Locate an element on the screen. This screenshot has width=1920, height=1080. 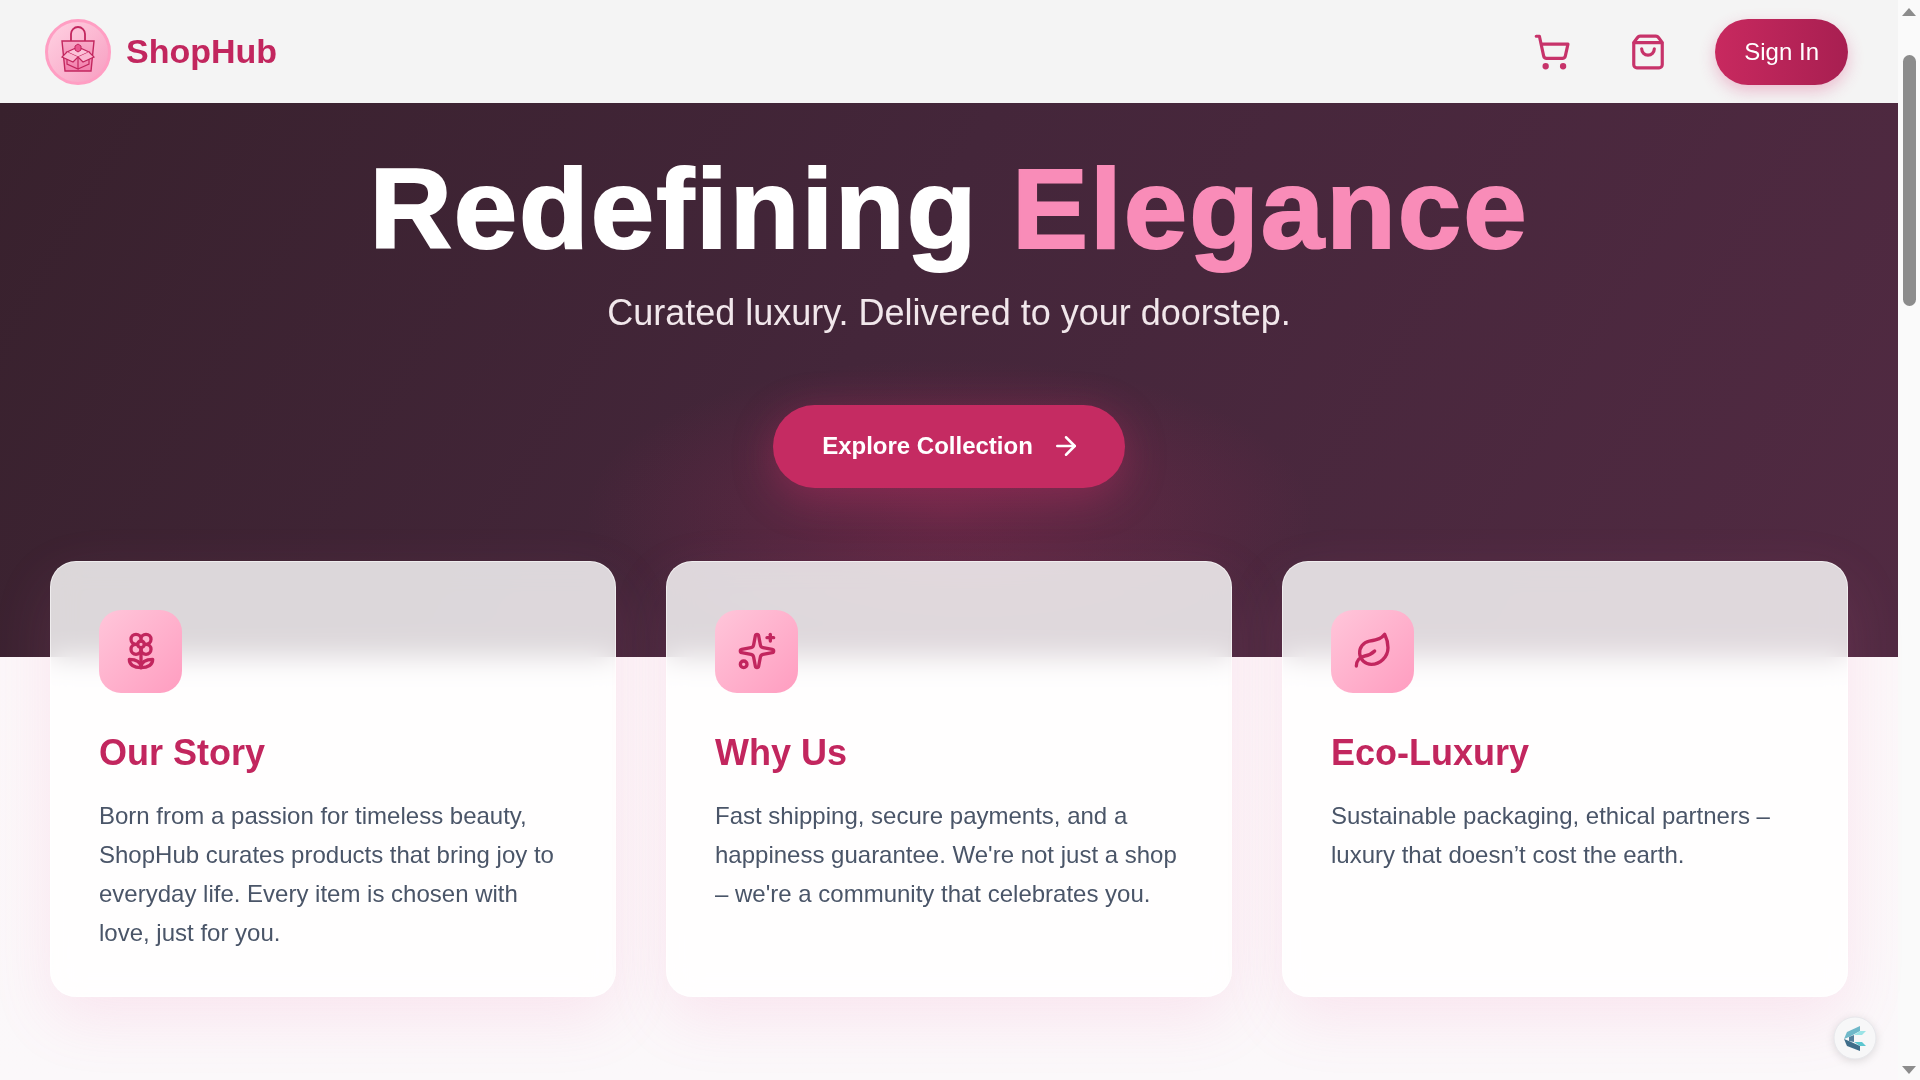
hero-heading: Redefining Elegance is located at coordinates (949, 209).